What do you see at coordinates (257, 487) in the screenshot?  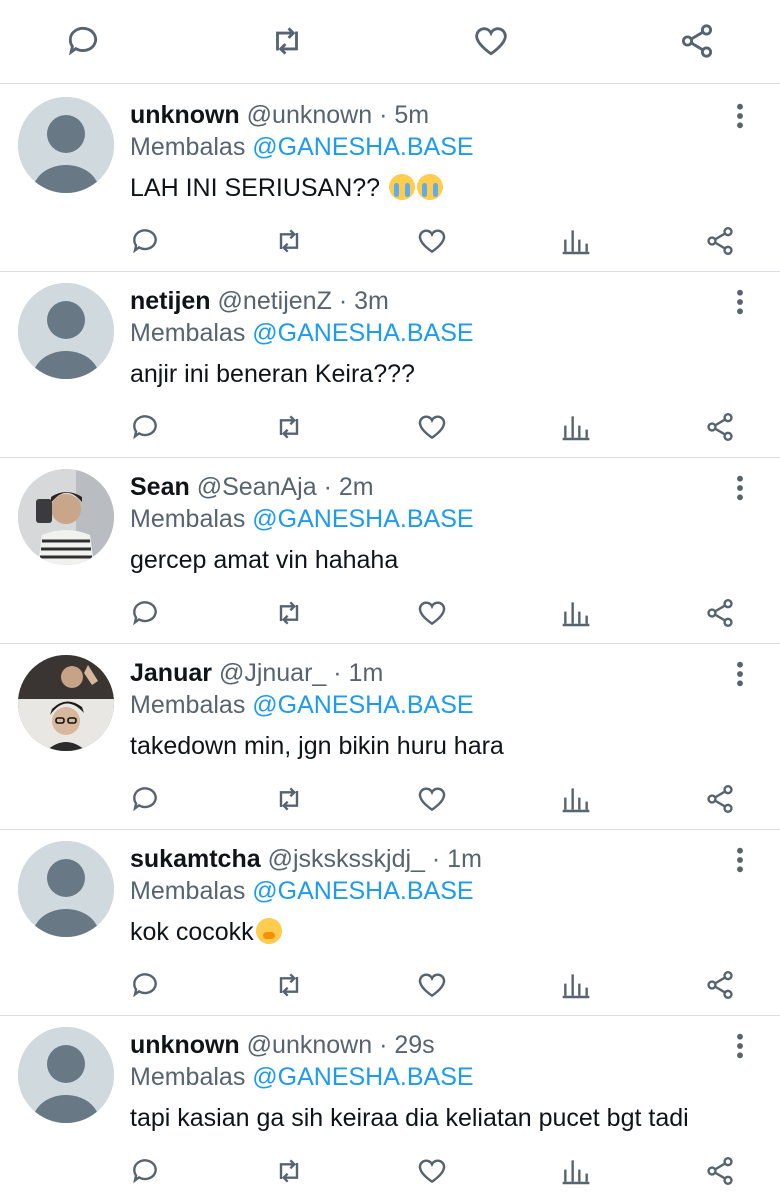 I see `user-handle: @SeanAja` at bounding box center [257, 487].